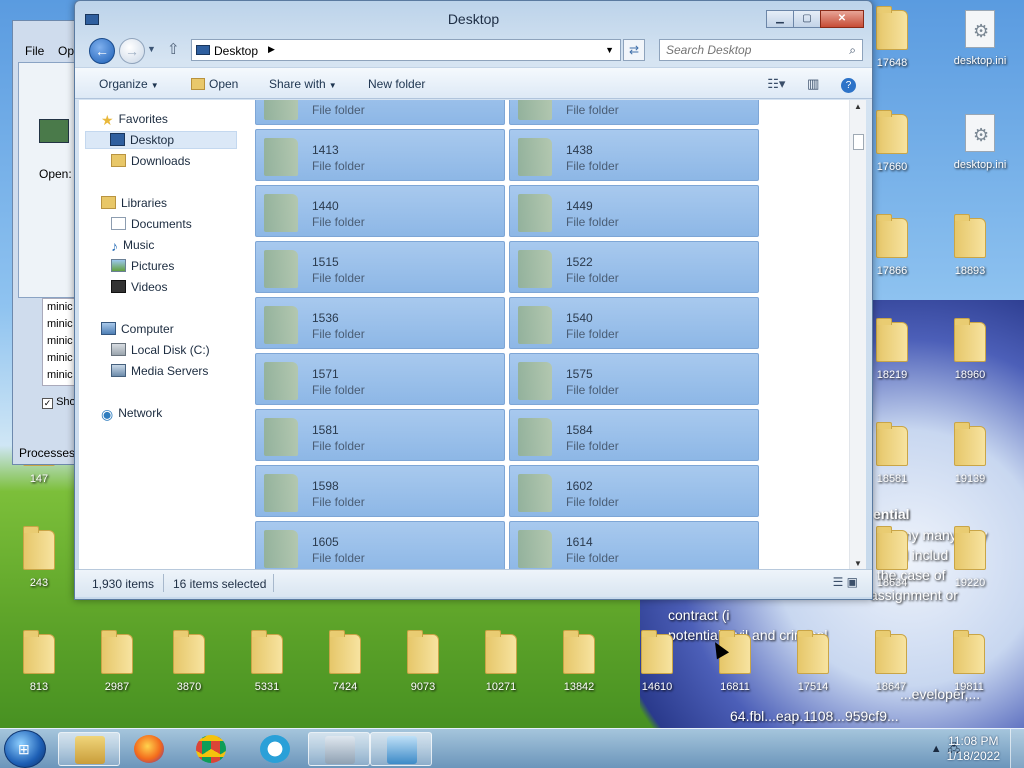 Image resolution: width=1024 pixels, height=768 pixels. Describe the element at coordinates (345, 664) in the screenshot. I see `desktop-item: 7424` at that location.